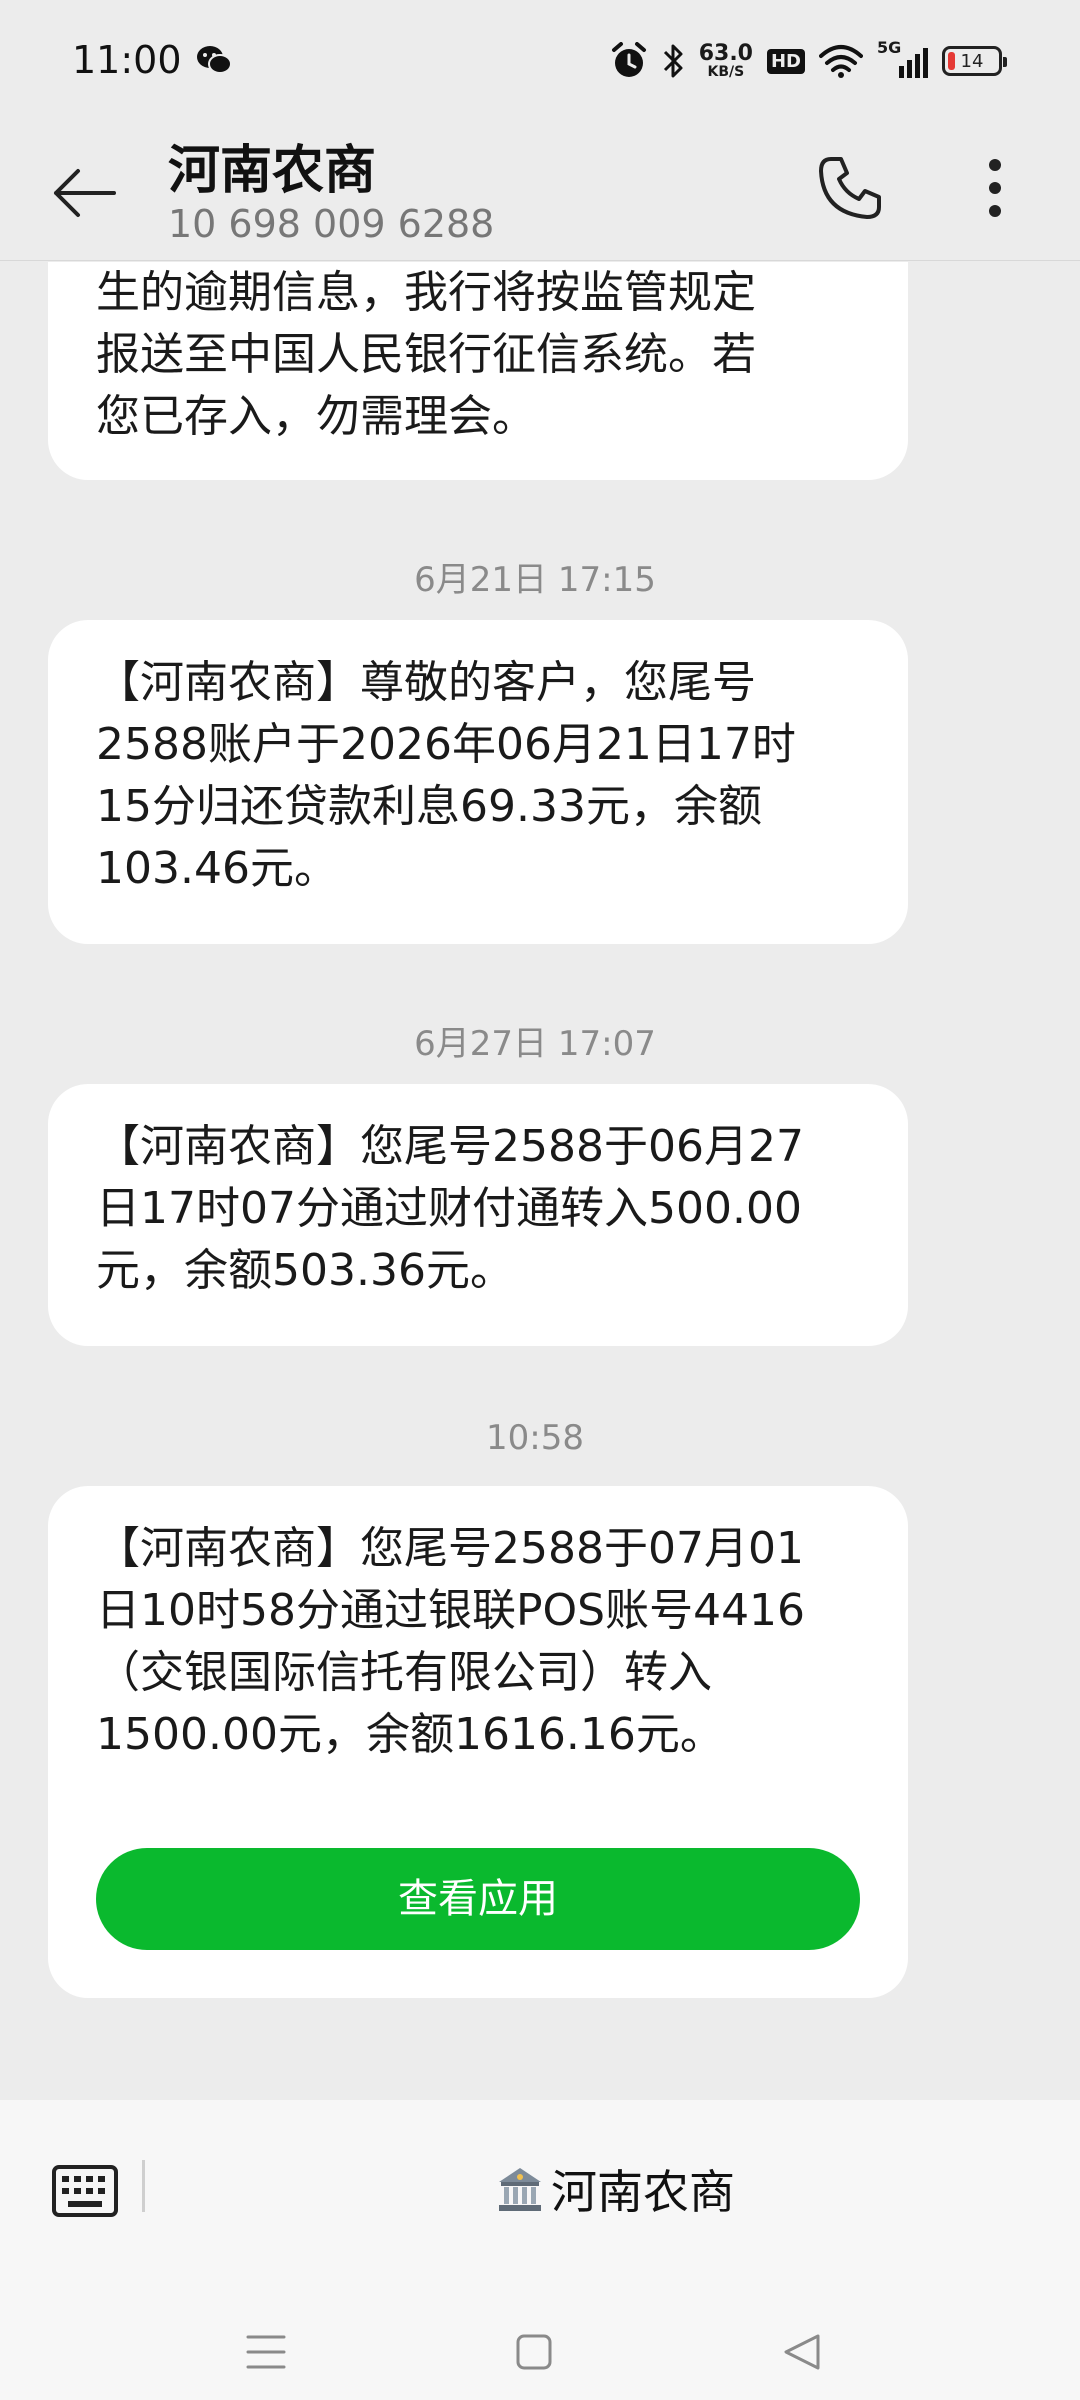  What do you see at coordinates (127, 60) in the screenshot?
I see `status-time: 11:00` at bounding box center [127, 60].